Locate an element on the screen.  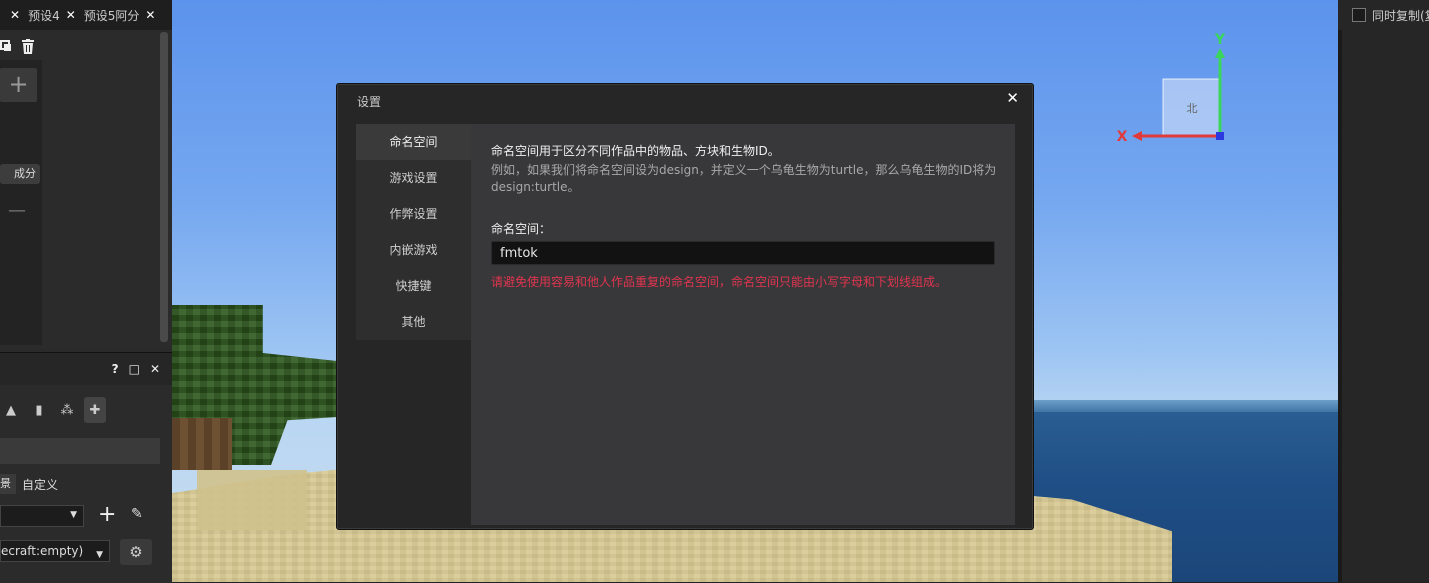
namespace-label: 命名空间： is located at coordinates (521, 229).